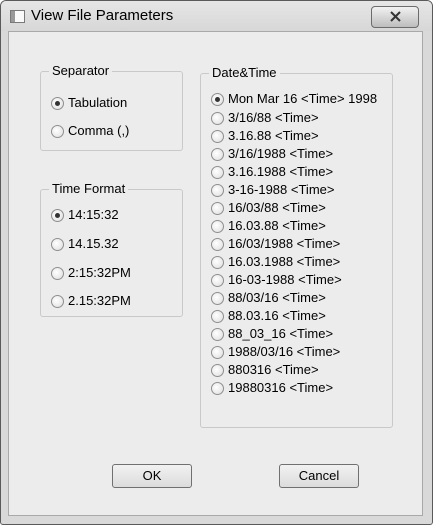 The image size is (433, 525). I want to click on window-title: View File Parameters, so click(102, 15).